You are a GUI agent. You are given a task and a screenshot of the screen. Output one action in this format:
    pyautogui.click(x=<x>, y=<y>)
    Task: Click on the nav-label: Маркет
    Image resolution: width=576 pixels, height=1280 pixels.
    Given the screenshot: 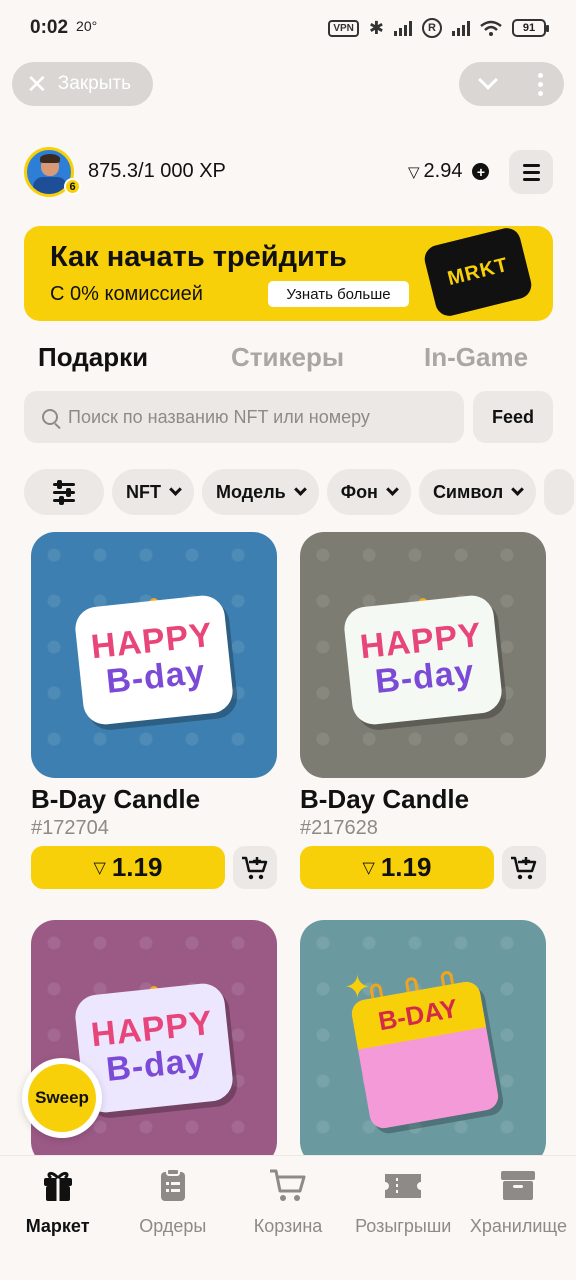 What is the action you would take?
    pyautogui.click(x=57, y=1226)
    